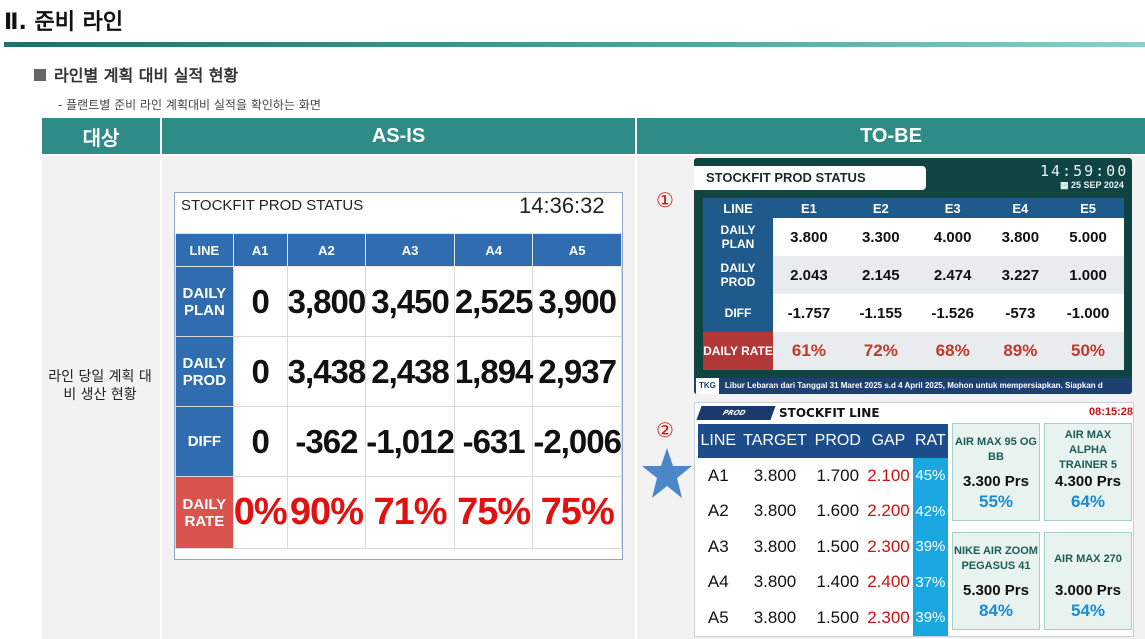  I want to click on tobe1-value: 2.043, so click(809, 275).